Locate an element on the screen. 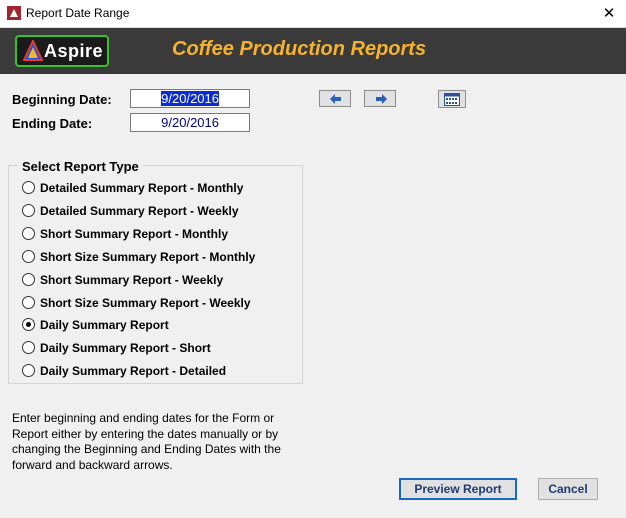 Image resolution: width=626 pixels, height=518 pixels. aspire-logo: Aspire is located at coordinates (62, 51).